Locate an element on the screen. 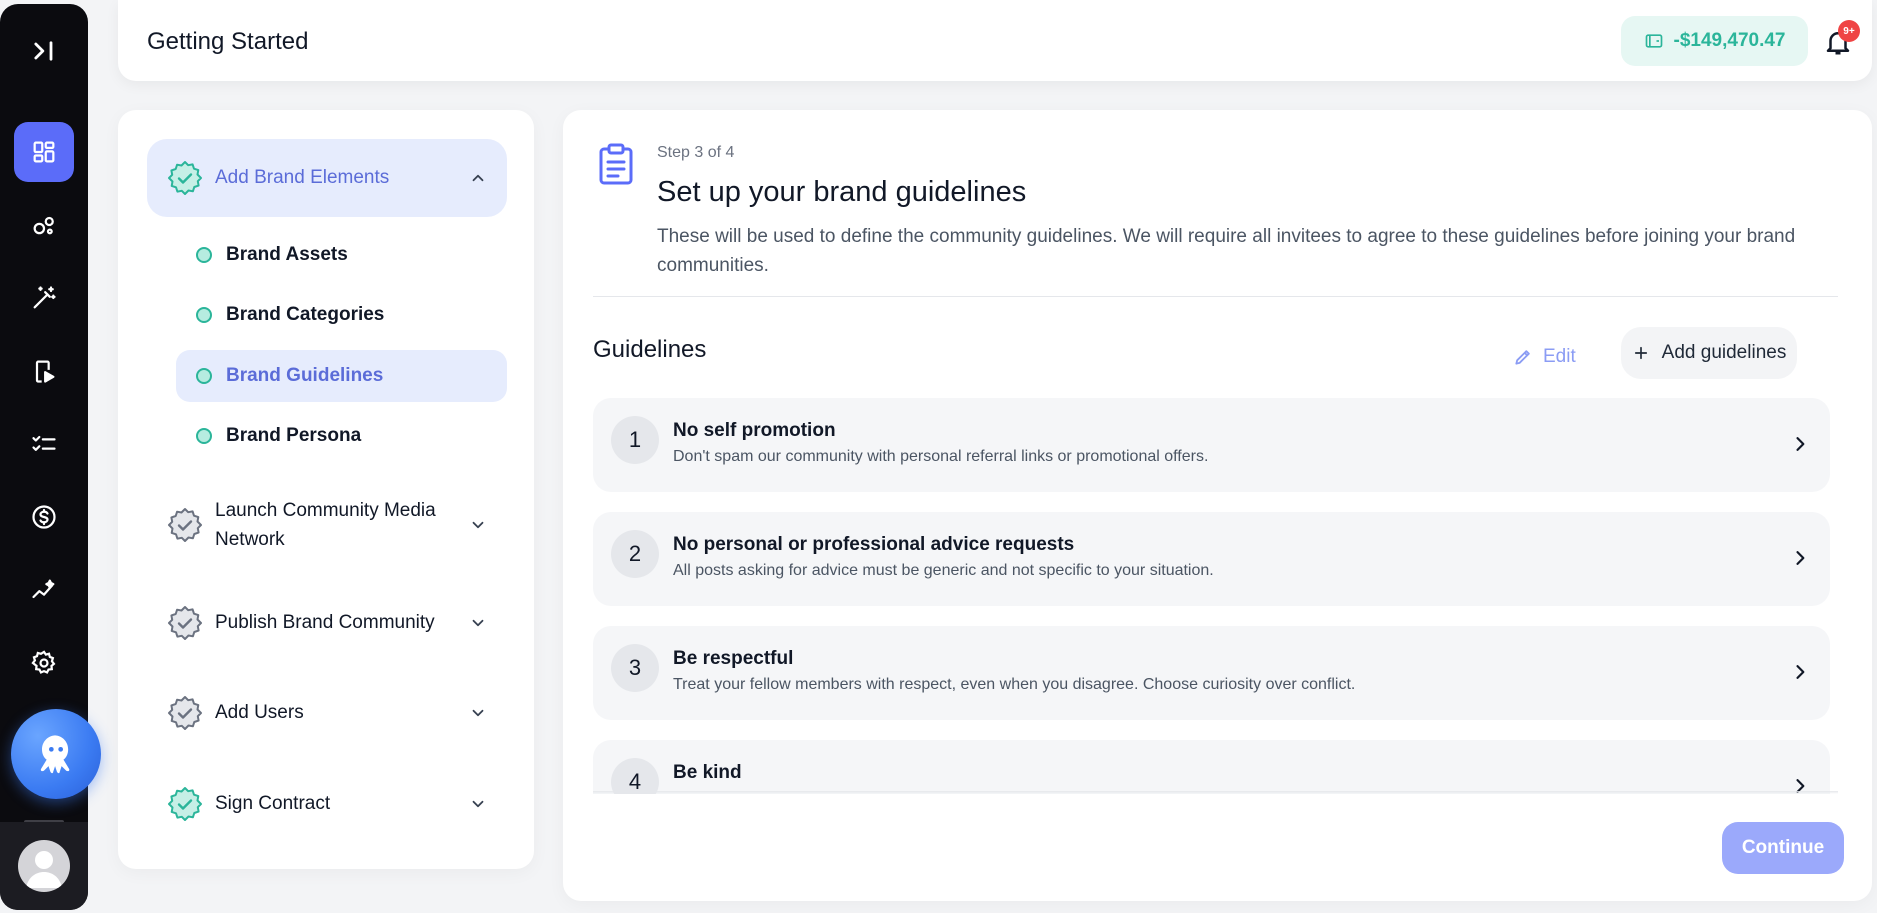 Image resolution: width=1877 pixels, height=913 pixels. step-add-users: Add Users is located at coordinates (327, 713).